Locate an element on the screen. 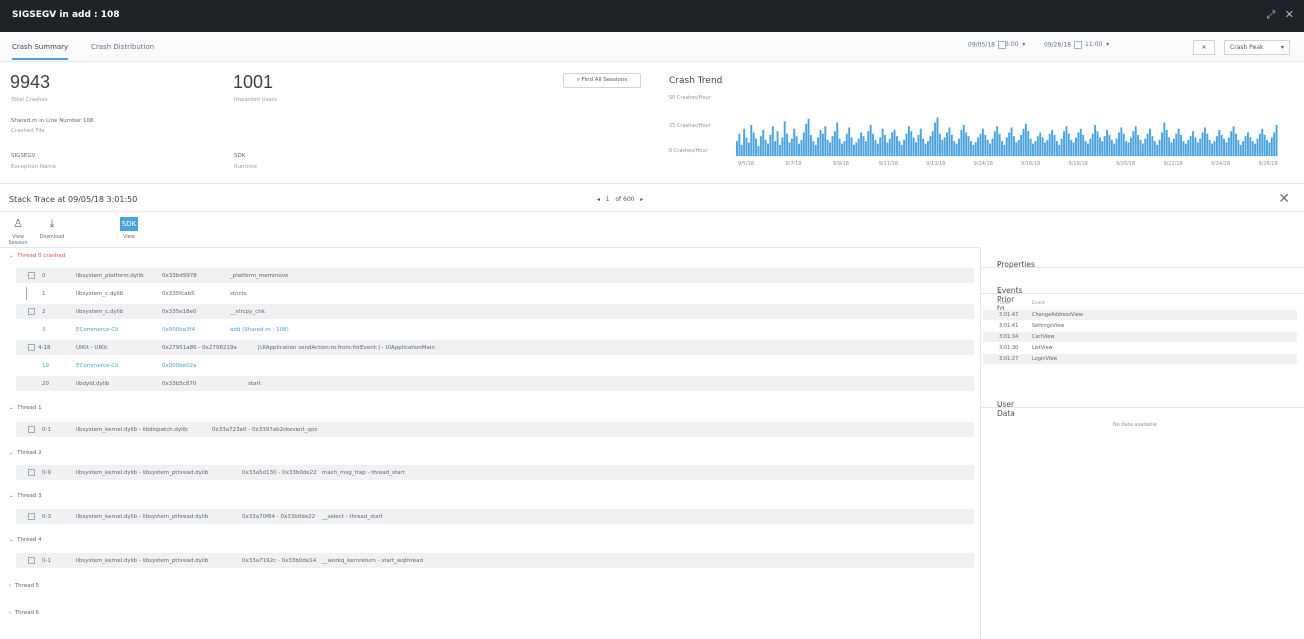 The height and width of the screenshot is (639, 1304). close-icon: ✕ is located at coordinates (1289, 14).